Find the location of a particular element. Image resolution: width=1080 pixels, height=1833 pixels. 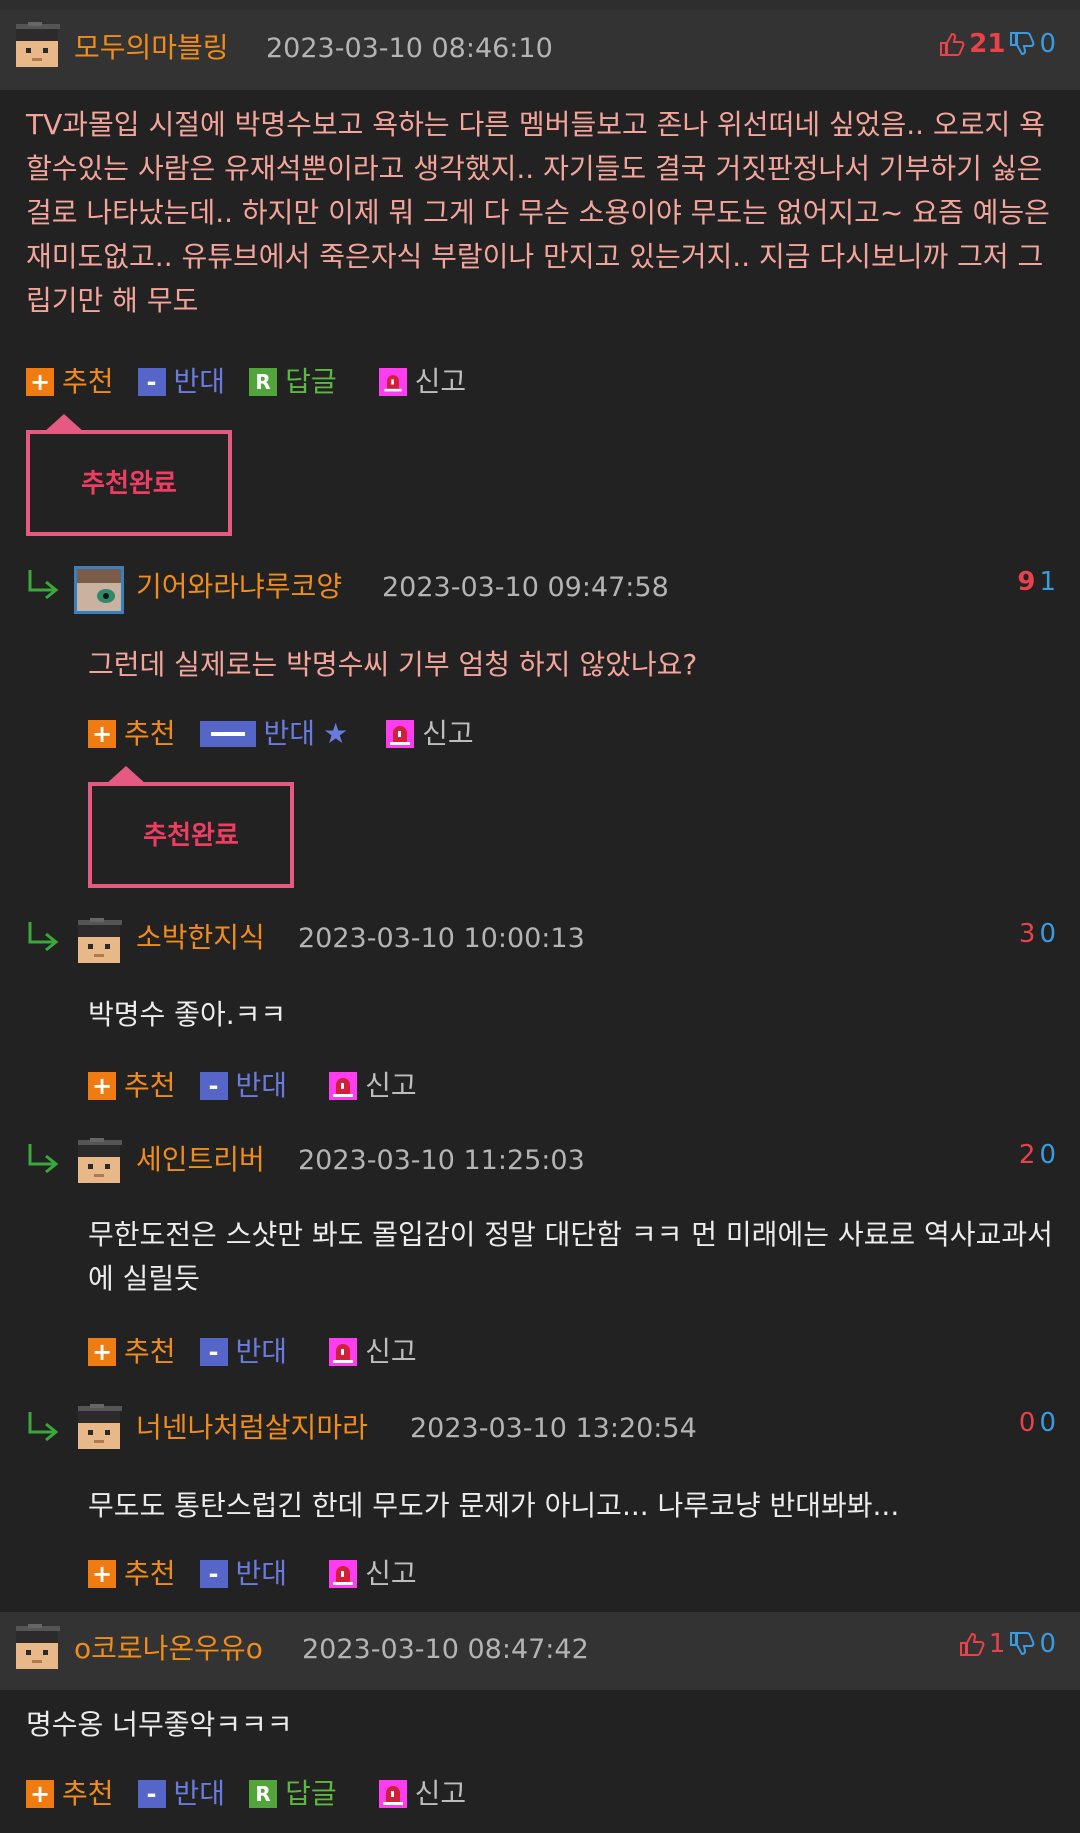

vote-counts: 1 0 is located at coordinates (1007, 1644).